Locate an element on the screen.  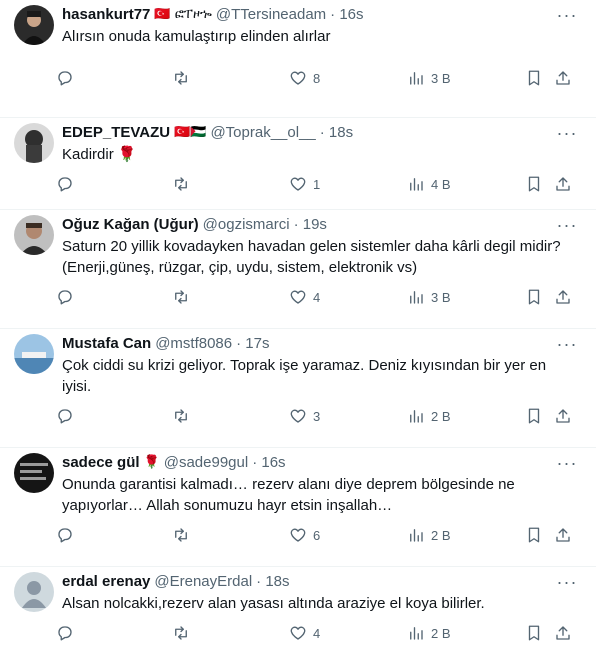
author-name: Oğuz Kağan (Uğur) is located at coordinates (130, 225).